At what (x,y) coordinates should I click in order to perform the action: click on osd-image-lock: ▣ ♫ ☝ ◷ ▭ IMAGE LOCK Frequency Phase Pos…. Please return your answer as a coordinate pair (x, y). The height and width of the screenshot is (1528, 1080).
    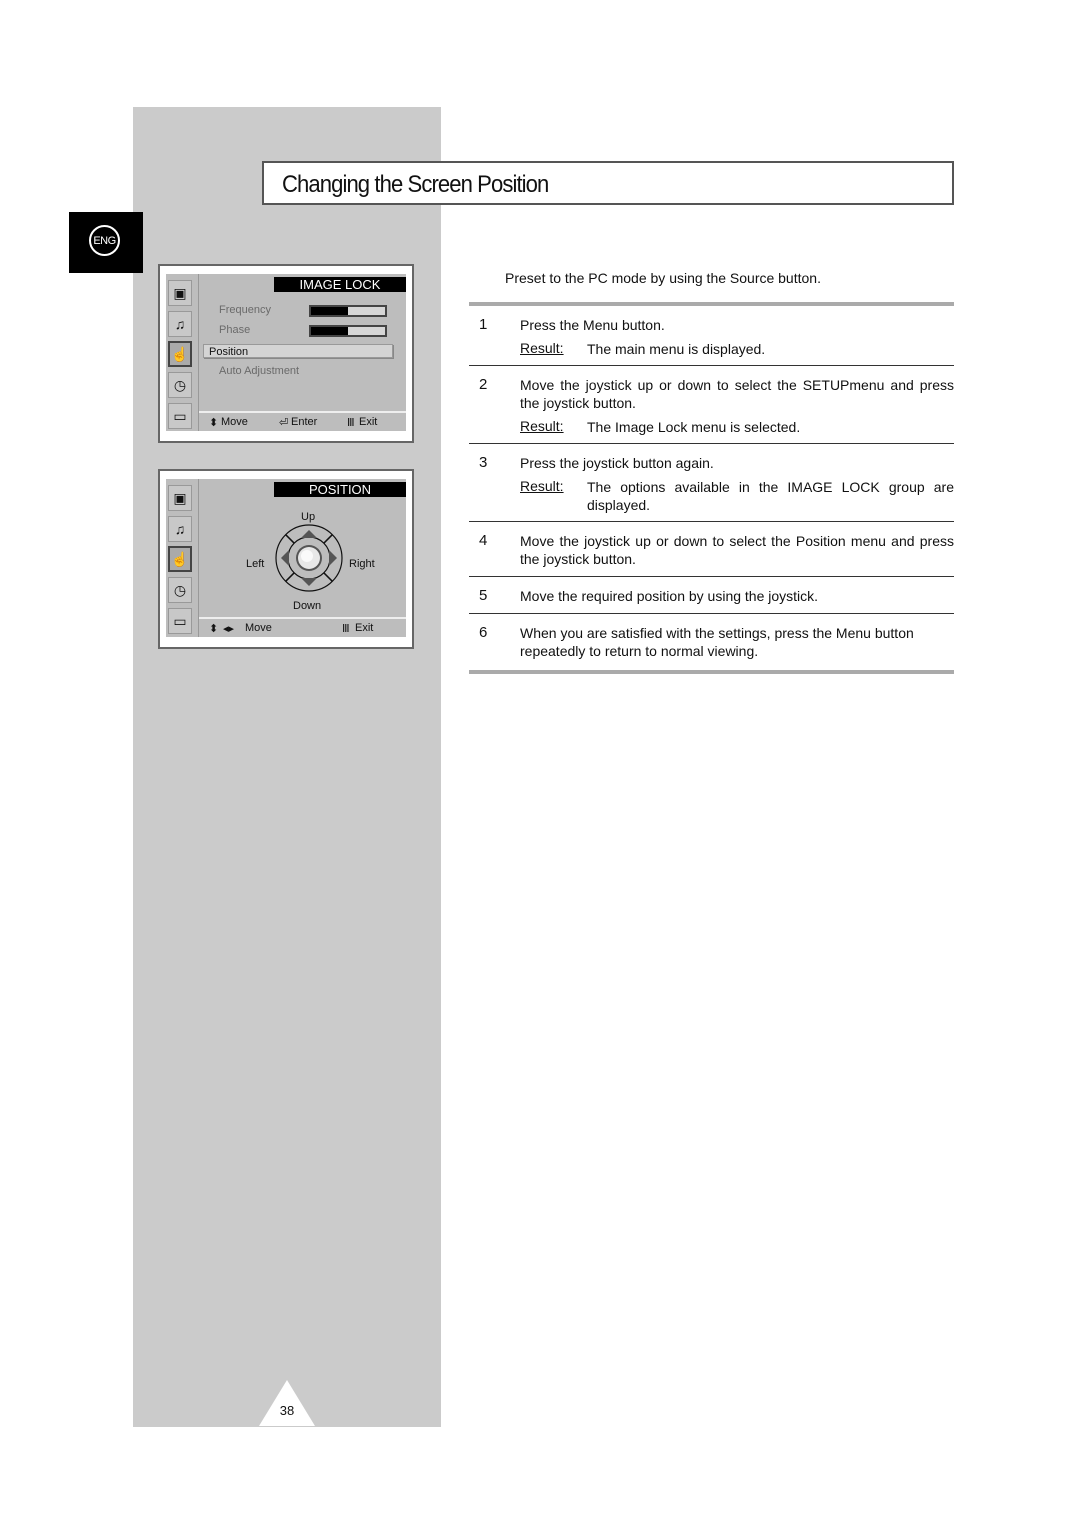
    Looking at the image, I should click on (286, 353).